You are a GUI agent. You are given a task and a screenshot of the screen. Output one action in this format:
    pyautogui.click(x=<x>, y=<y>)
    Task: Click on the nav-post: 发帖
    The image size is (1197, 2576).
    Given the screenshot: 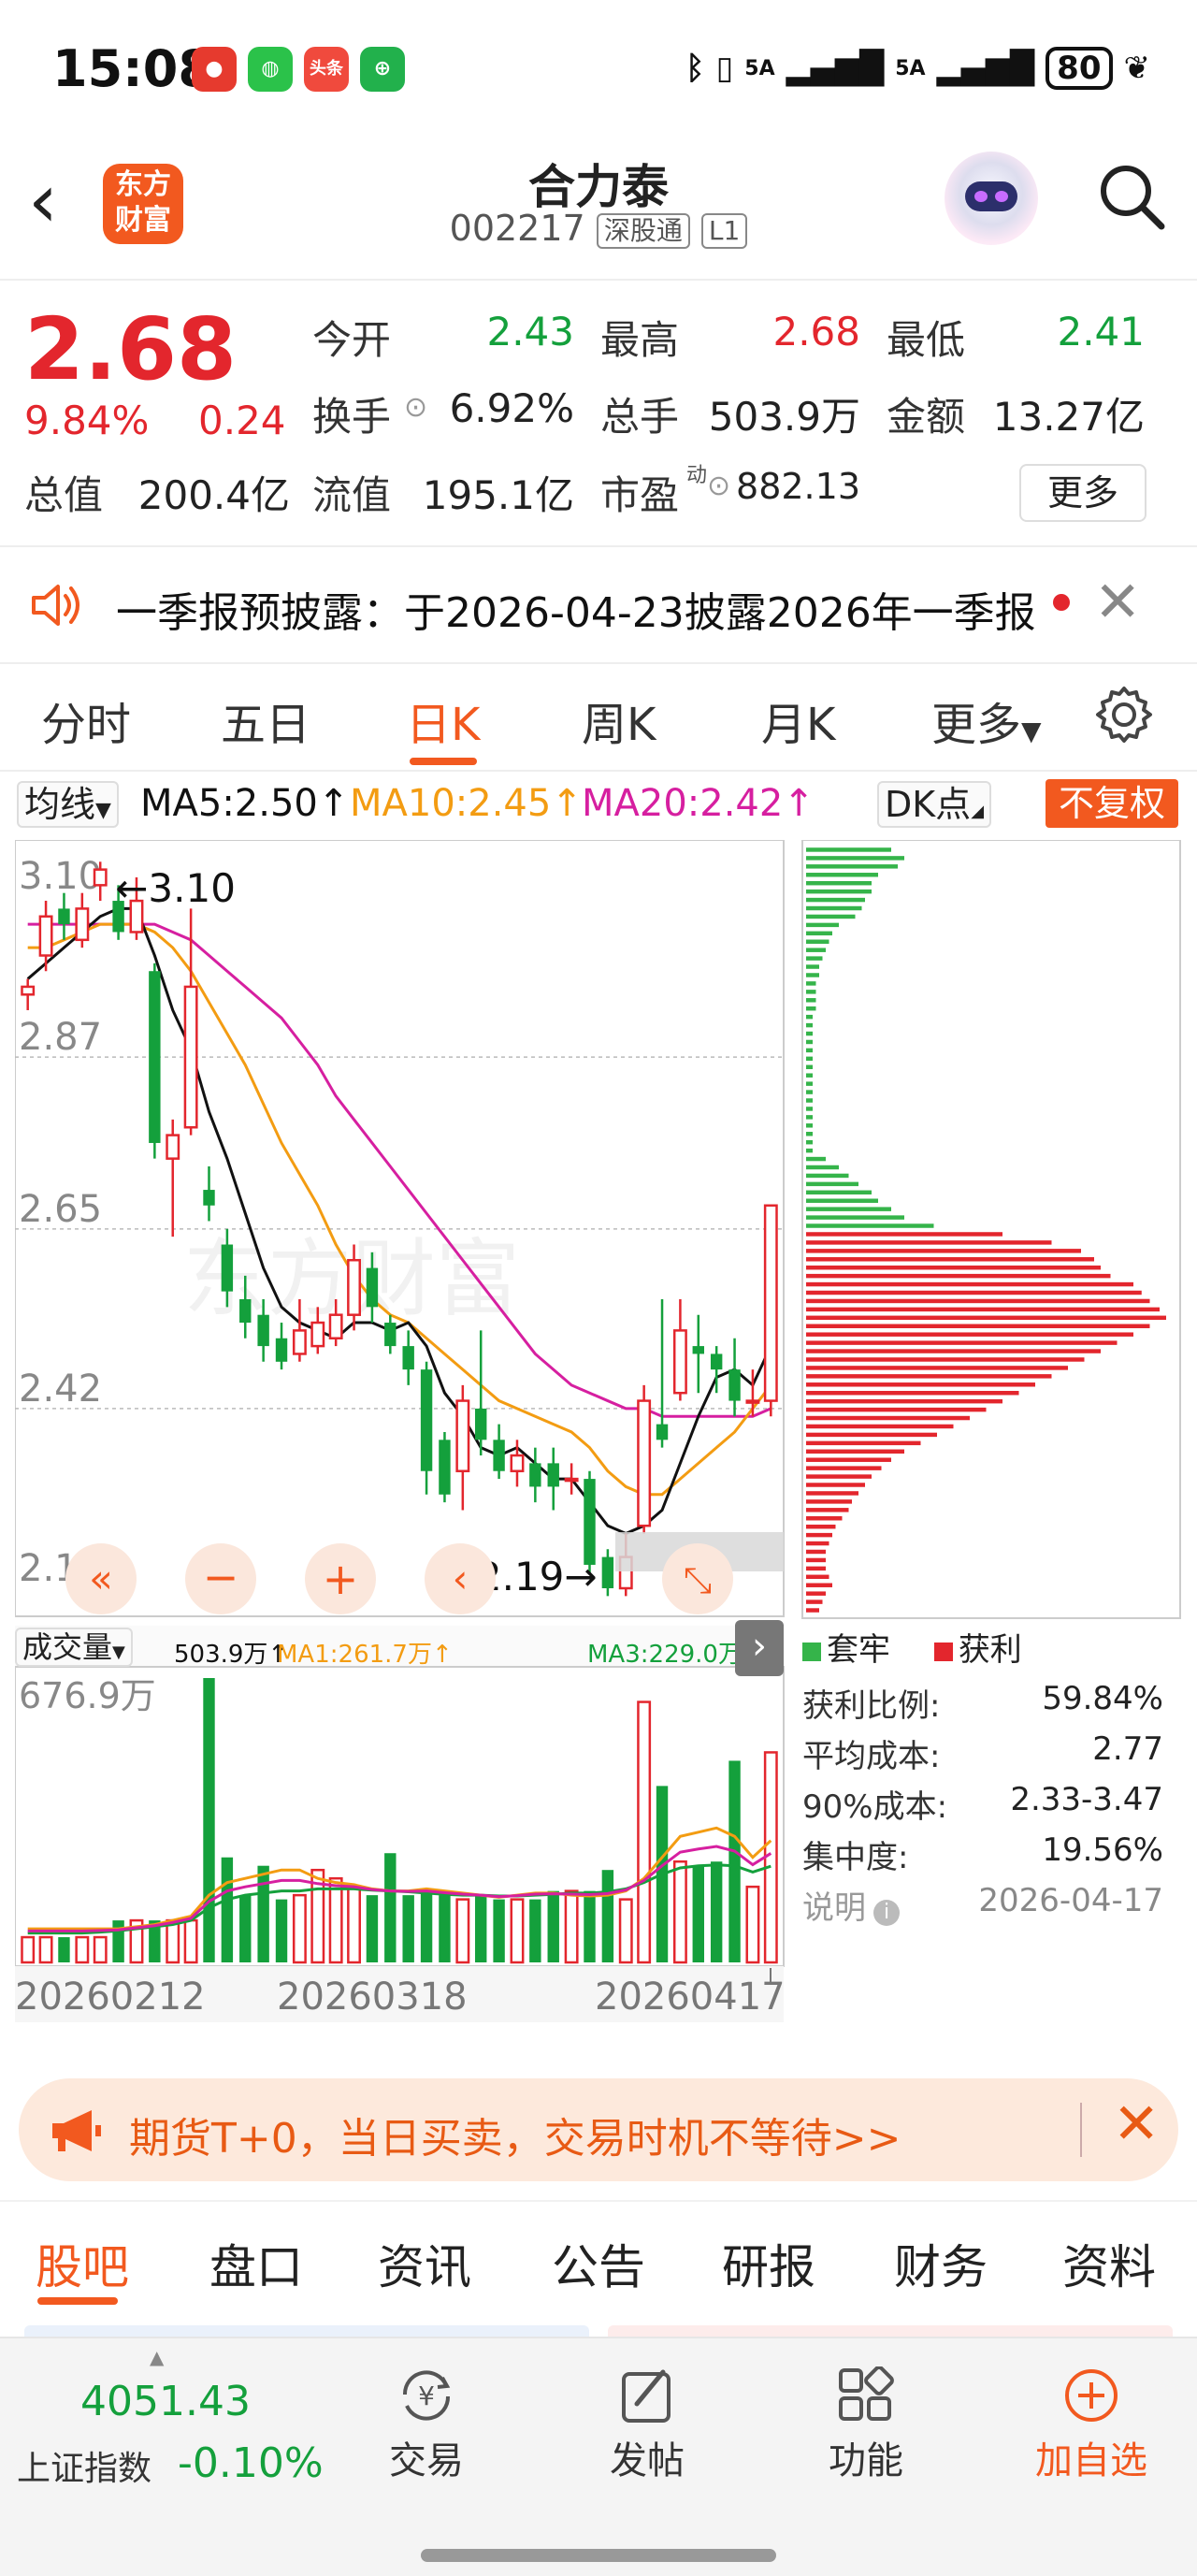 What is the action you would take?
    pyautogui.click(x=647, y=2425)
    